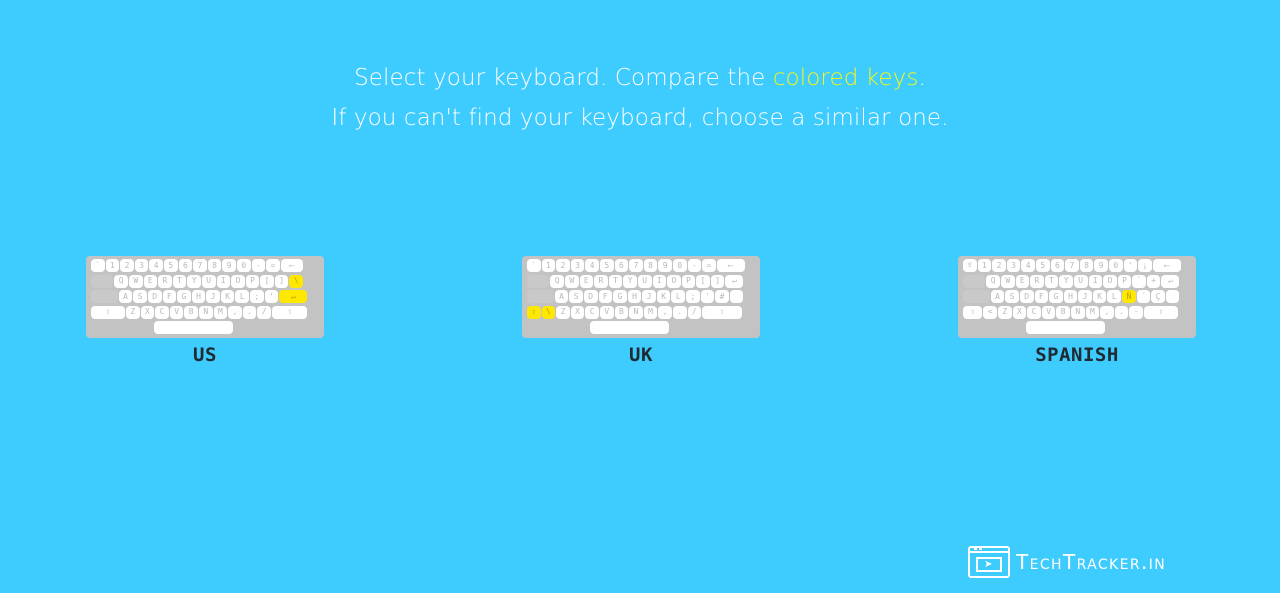  What do you see at coordinates (271, 296) in the screenshot?
I see `key: '` at bounding box center [271, 296].